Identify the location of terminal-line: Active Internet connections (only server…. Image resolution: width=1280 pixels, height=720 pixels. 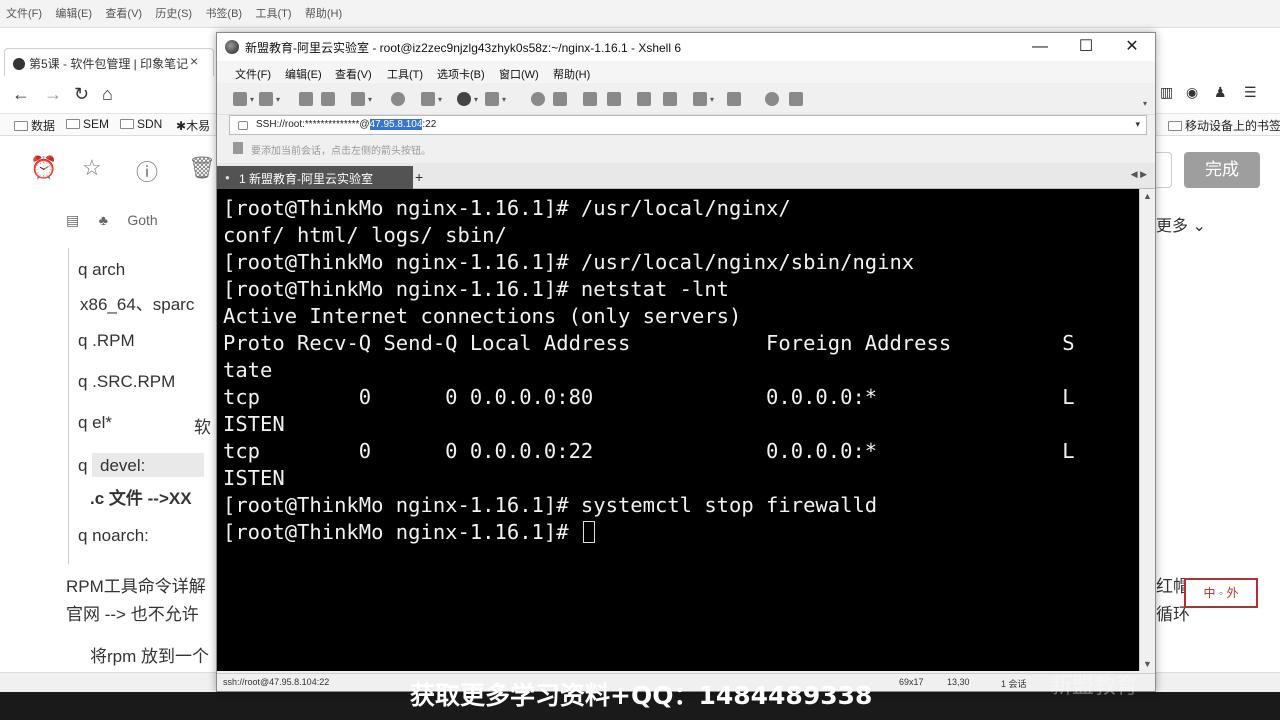
(482, 316).